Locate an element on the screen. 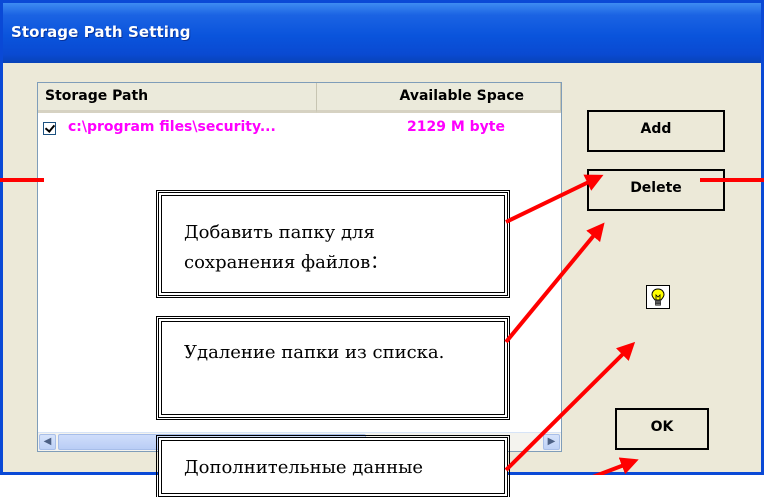 This screenshot has width=764, height=497. add-button: Add is located at coordinates (656, 131).